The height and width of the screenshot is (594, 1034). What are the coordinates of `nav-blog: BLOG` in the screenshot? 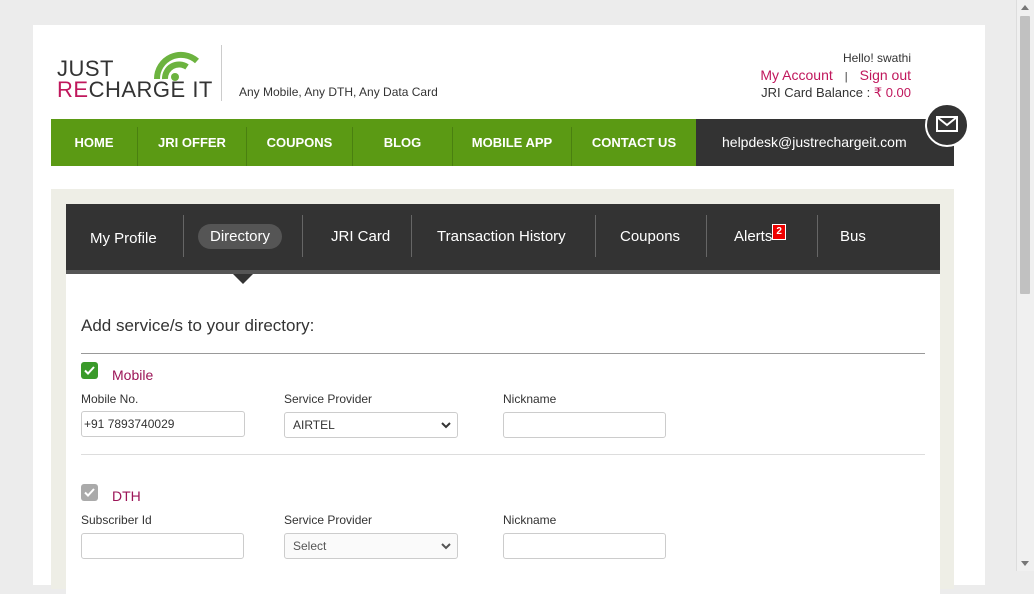 It's located at (402, 142).